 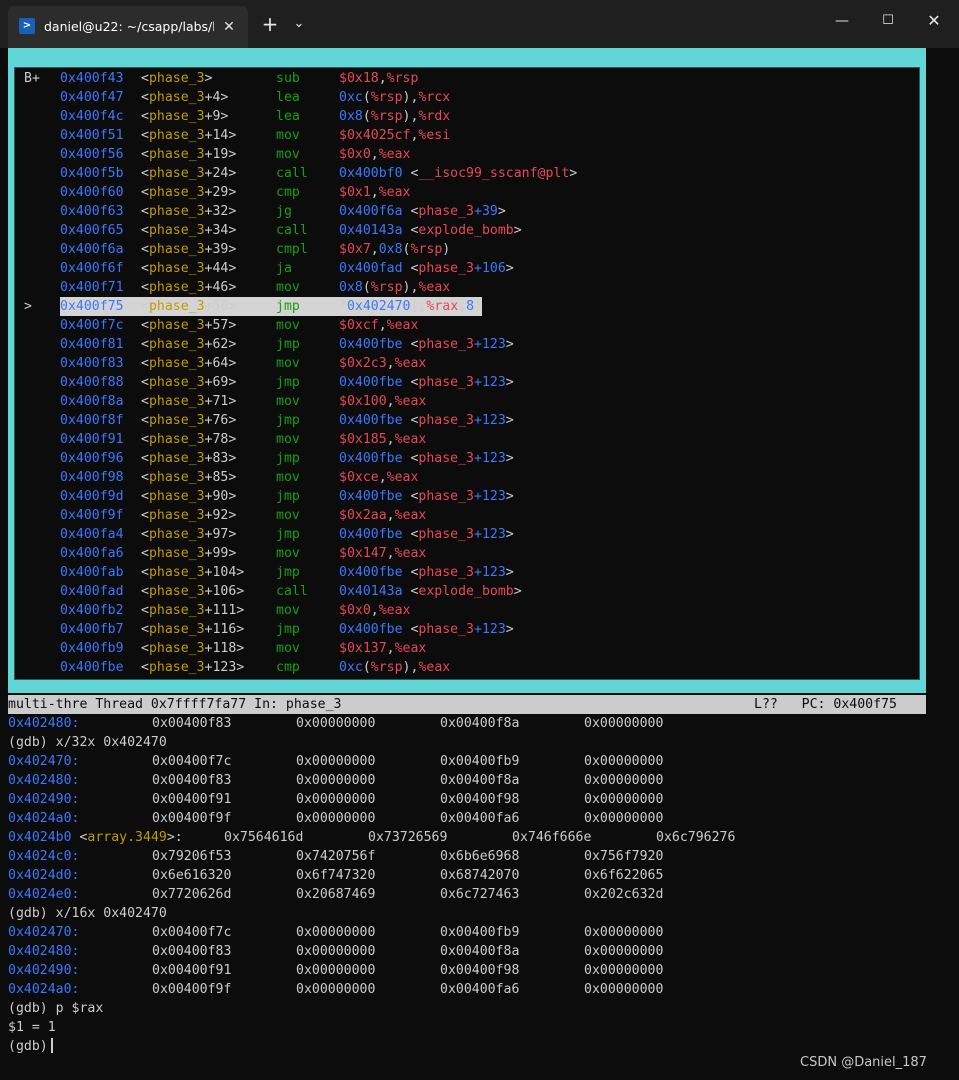 What do you see at coordinates (44, 799) in the screenshot?
I see `memory-address: 0x402490:` at bounding box center [44, 799].